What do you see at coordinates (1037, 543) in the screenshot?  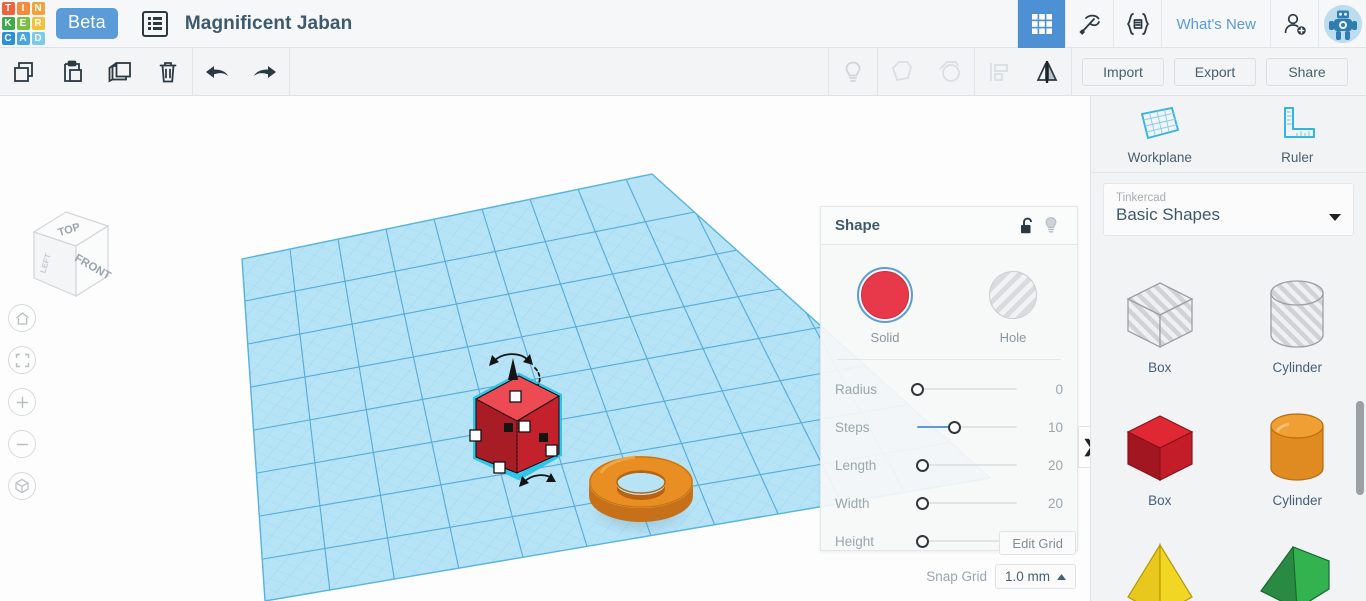 I see `edit-grid-button: Edit Grid` at bounding box center [1037, 543].